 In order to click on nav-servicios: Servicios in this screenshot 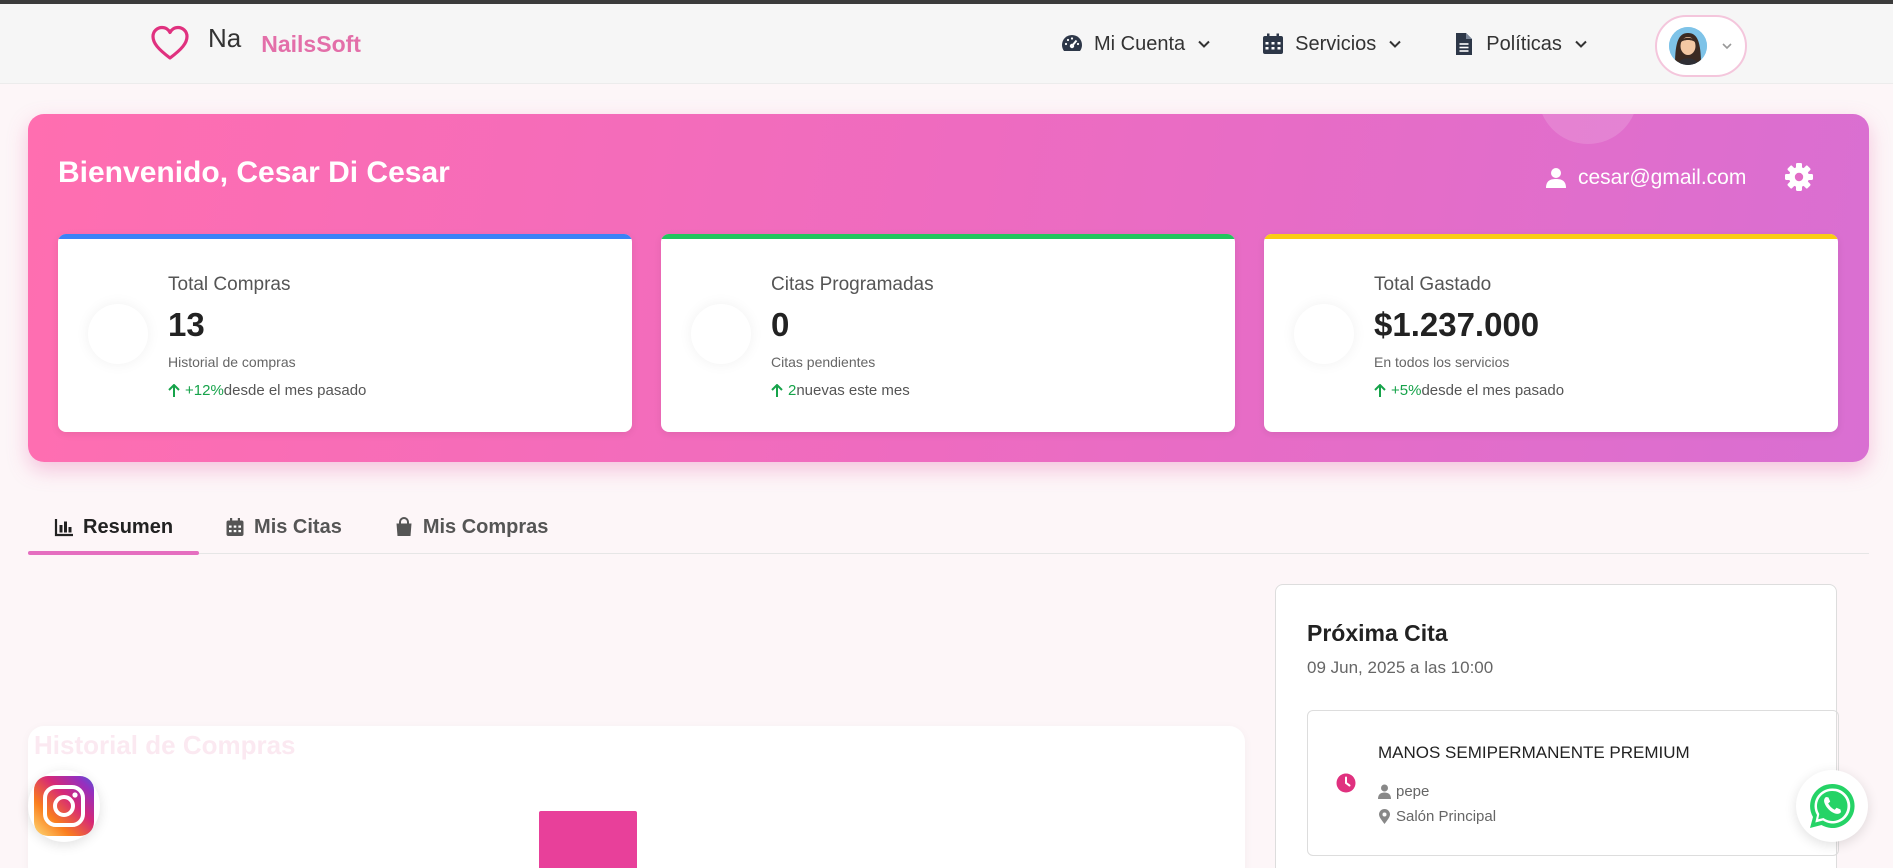, I will do `click(1331, 44)`.